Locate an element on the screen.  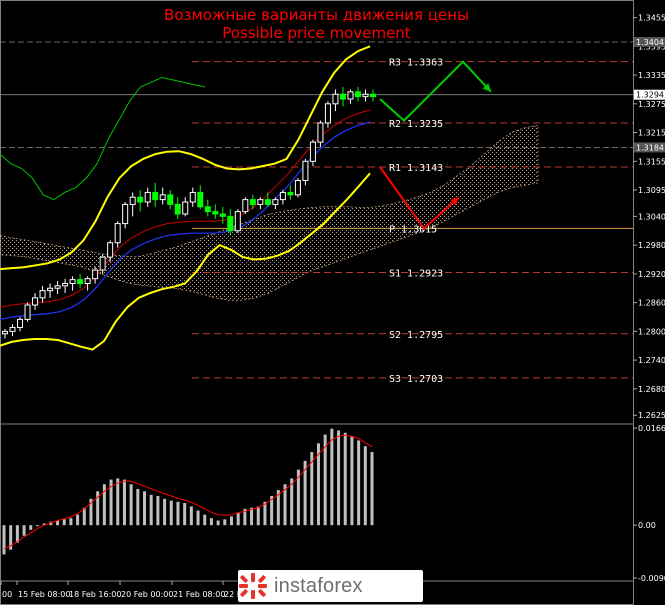
watermark-text: instaforex is located at coordinates (318, 585).